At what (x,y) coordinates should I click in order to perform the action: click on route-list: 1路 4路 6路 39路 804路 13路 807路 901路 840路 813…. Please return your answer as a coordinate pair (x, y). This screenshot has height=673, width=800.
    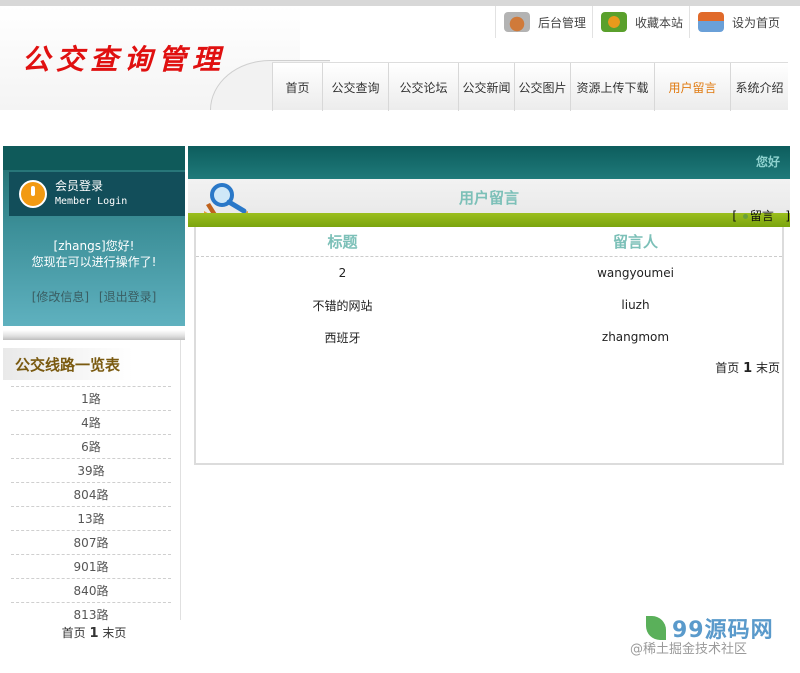
    Looking at the image, I should click on (91, 506).